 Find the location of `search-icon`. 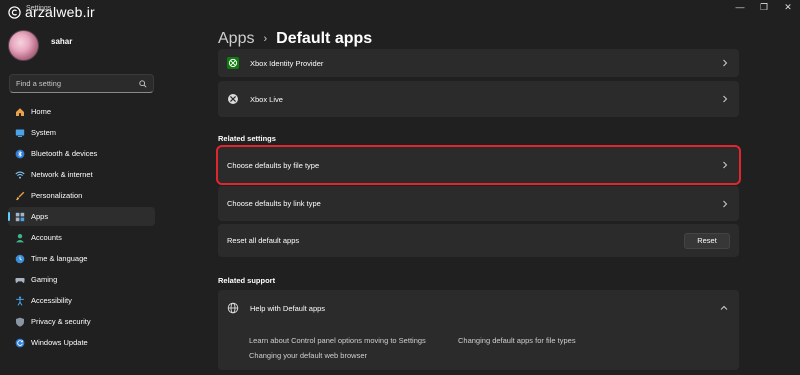

search-icon is located at coordinates (143, 83).